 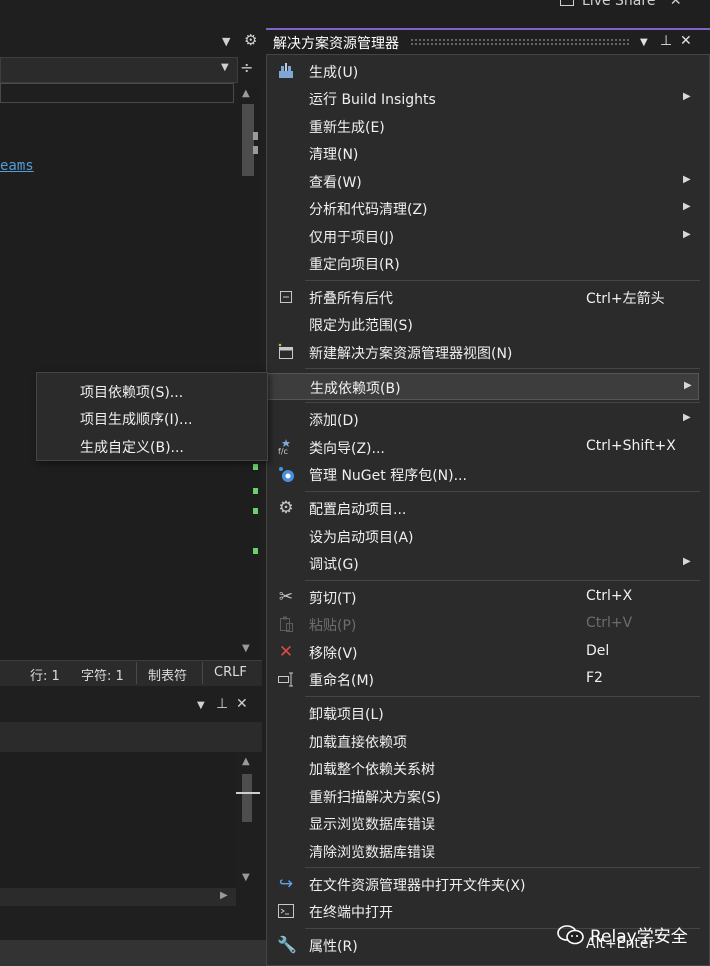 I want to click on menu-item-build-insights: 运行 Build Insights ▶, so click(x=483, y=98).